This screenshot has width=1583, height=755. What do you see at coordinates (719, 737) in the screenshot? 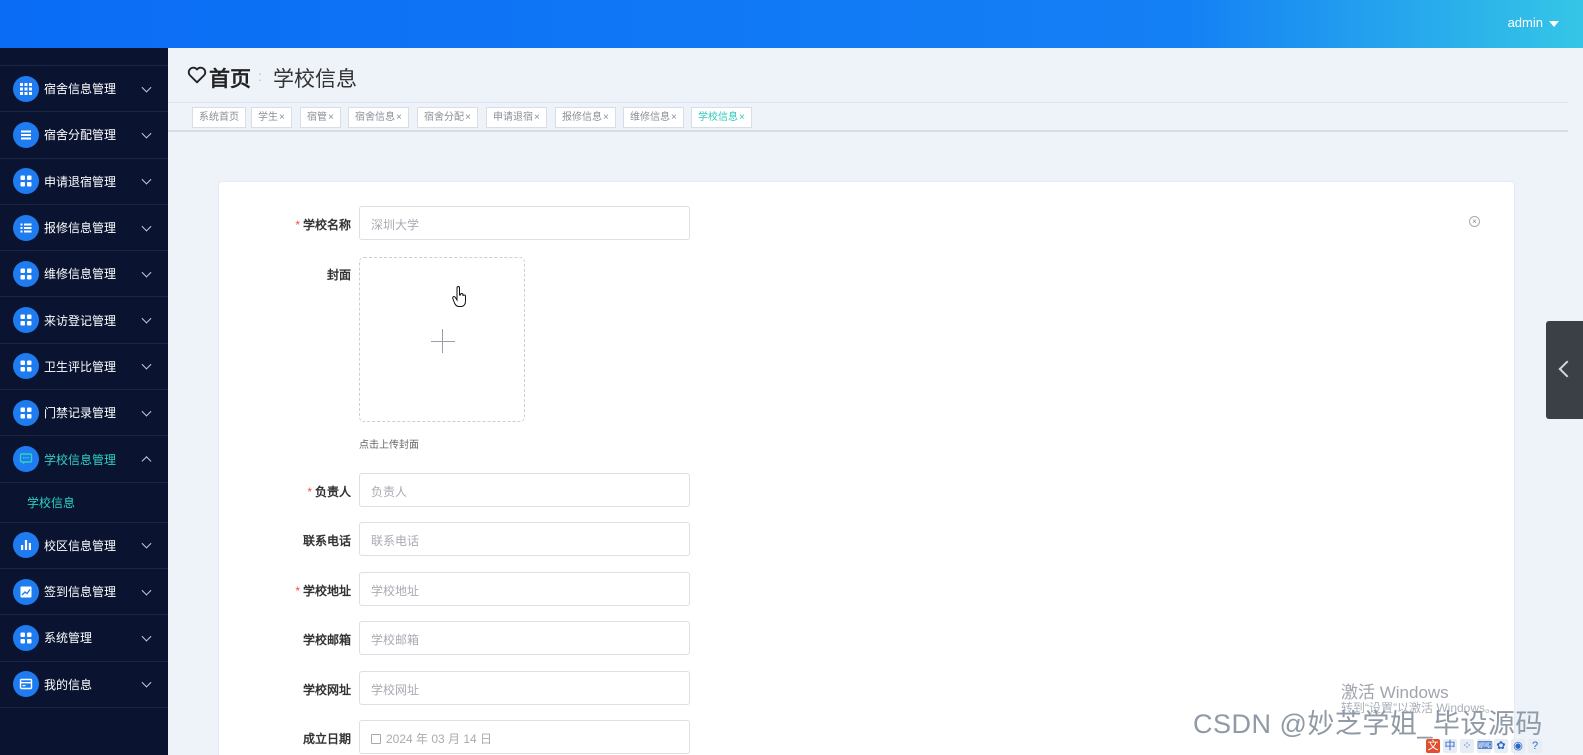
I see `form-row-founded: 成立日期 2024 年 03 月 14 日` at bounding box center [719, 737].